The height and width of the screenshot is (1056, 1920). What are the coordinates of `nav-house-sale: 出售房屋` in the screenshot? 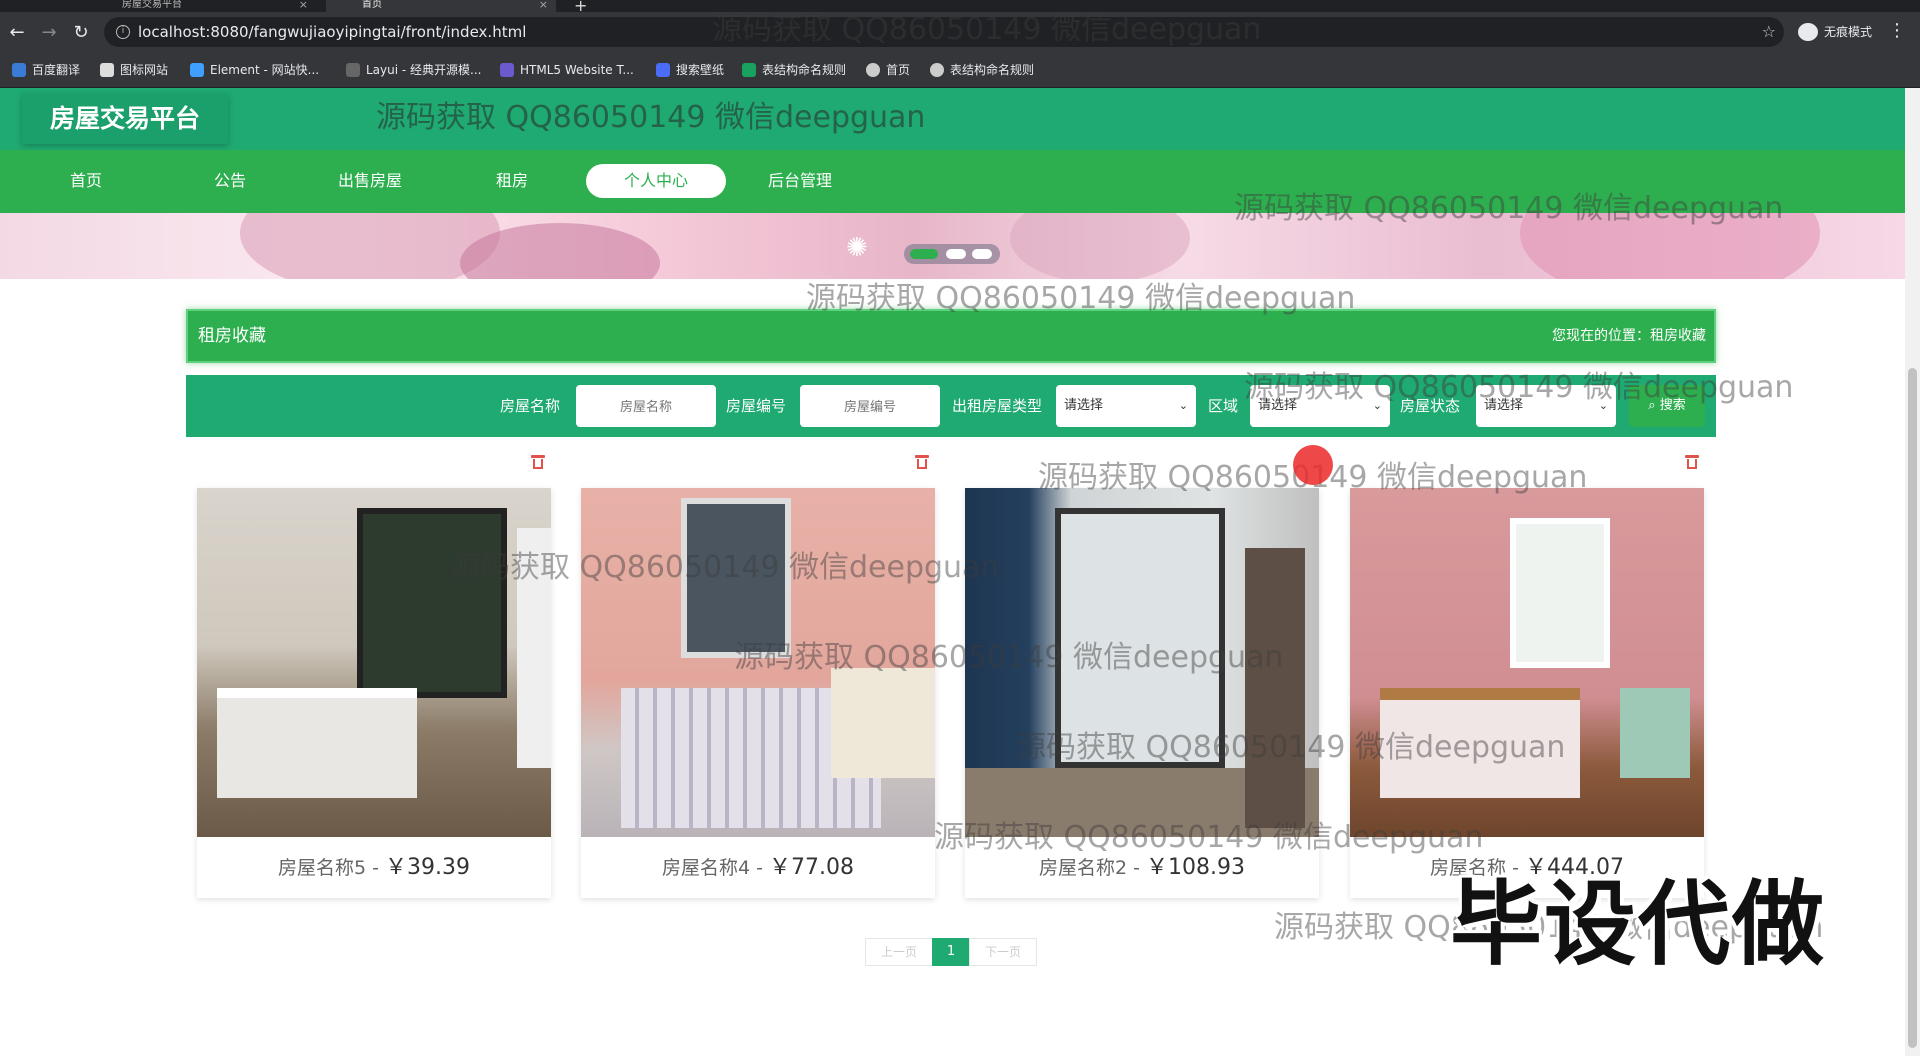 It's located at (370, 181).